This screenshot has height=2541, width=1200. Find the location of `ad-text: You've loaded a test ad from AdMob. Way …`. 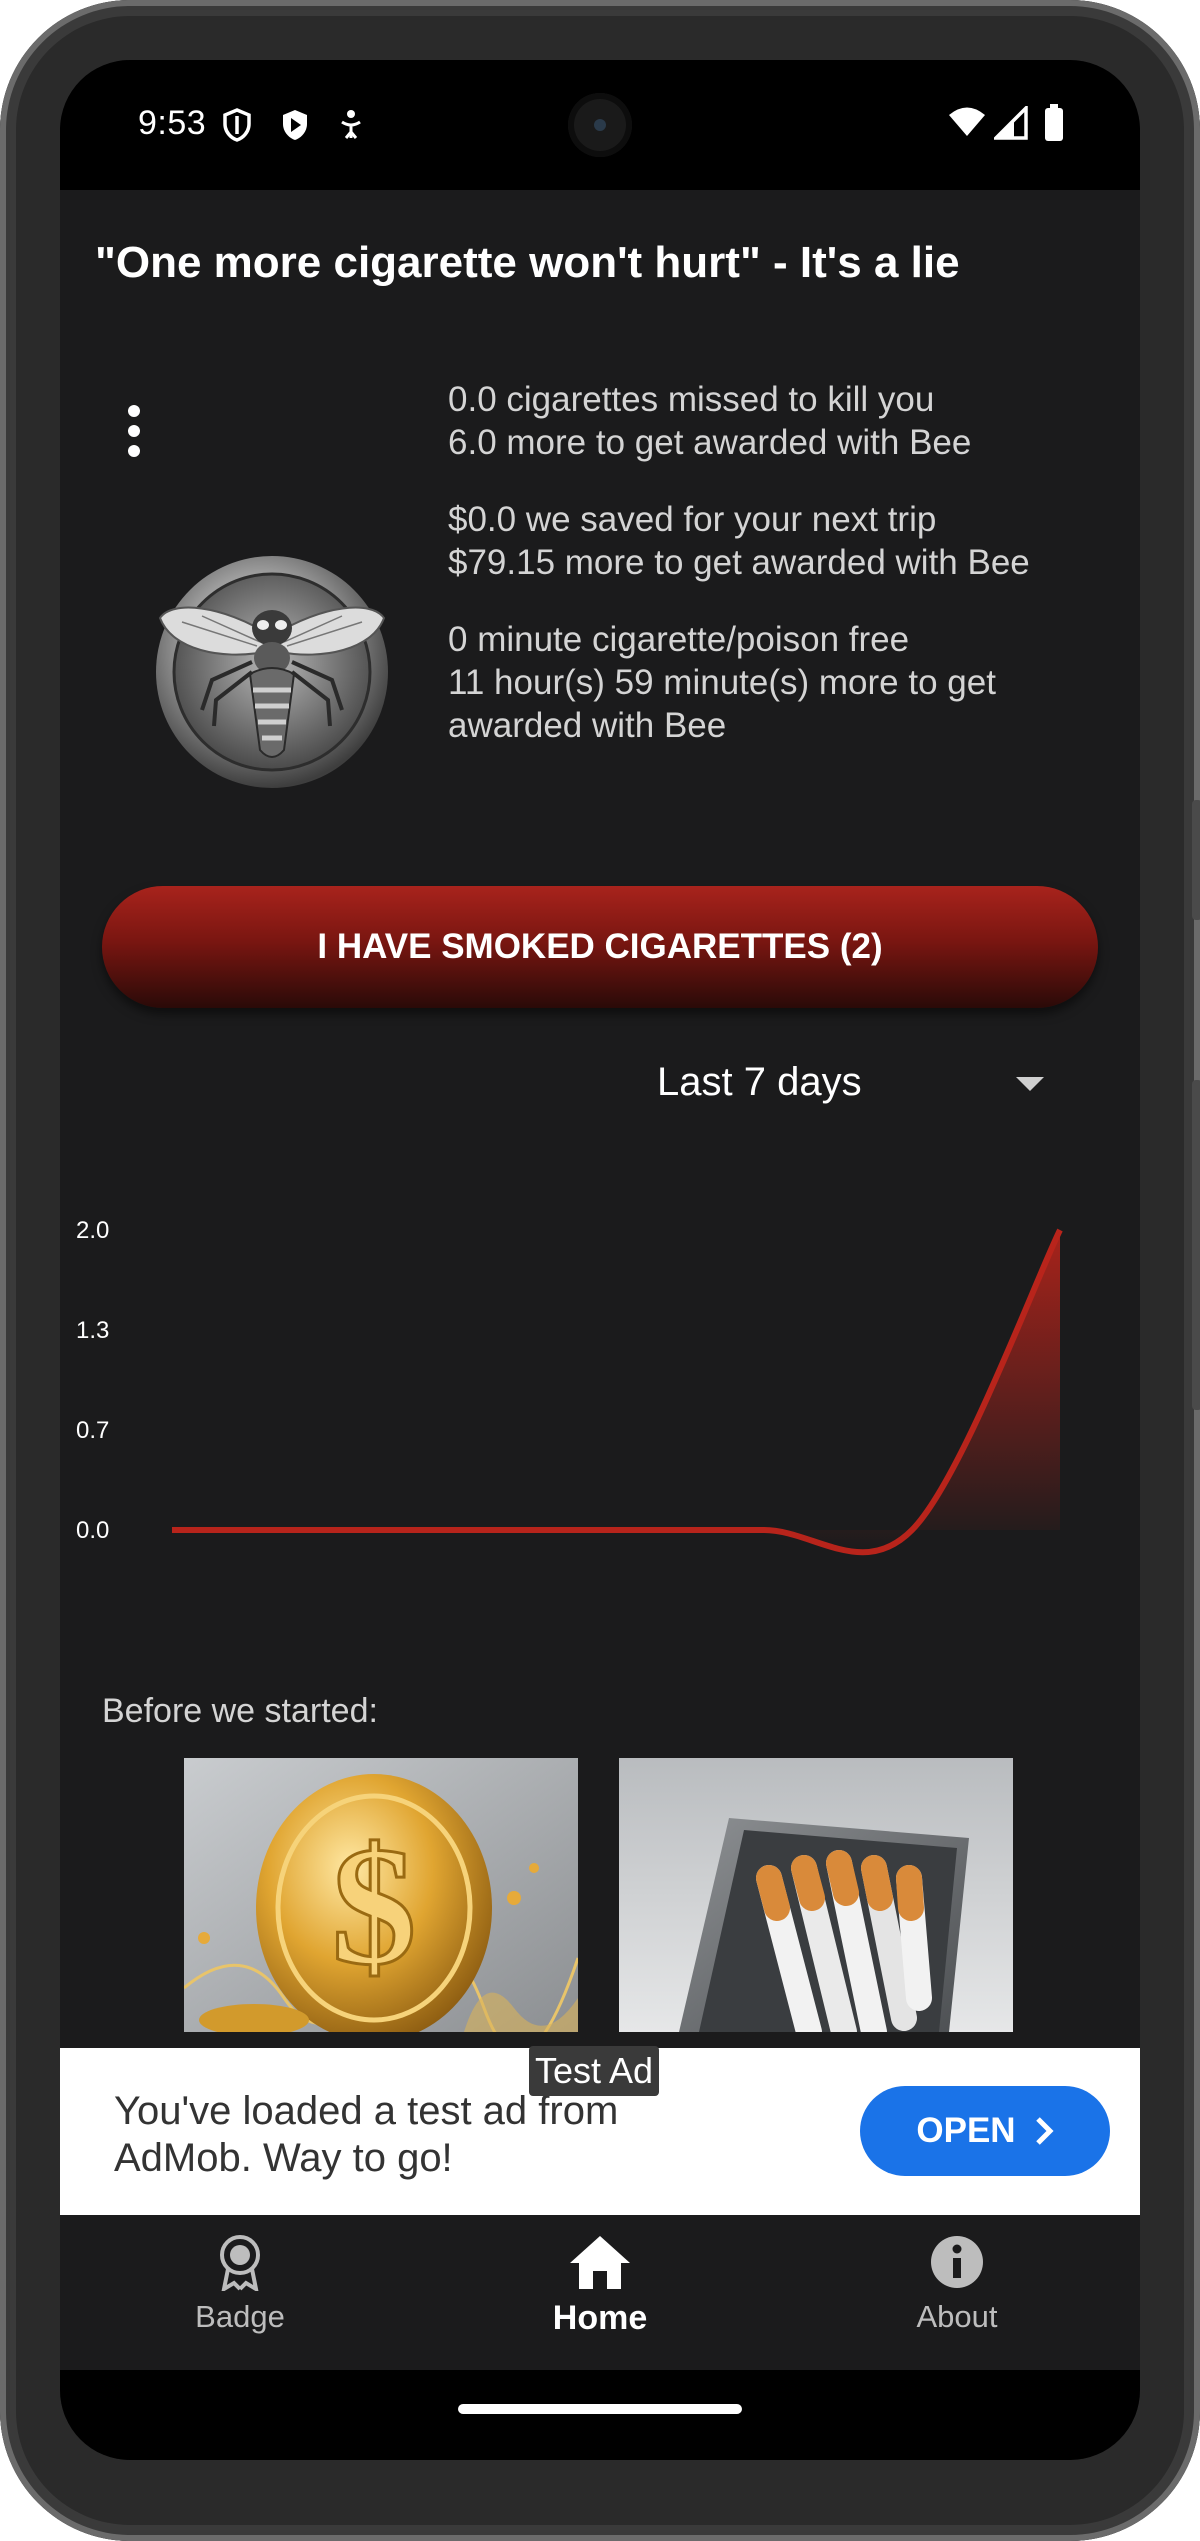

ad-text: You've loaded a test ad from AdMob. Way … is located at coordinates (424, 2135).